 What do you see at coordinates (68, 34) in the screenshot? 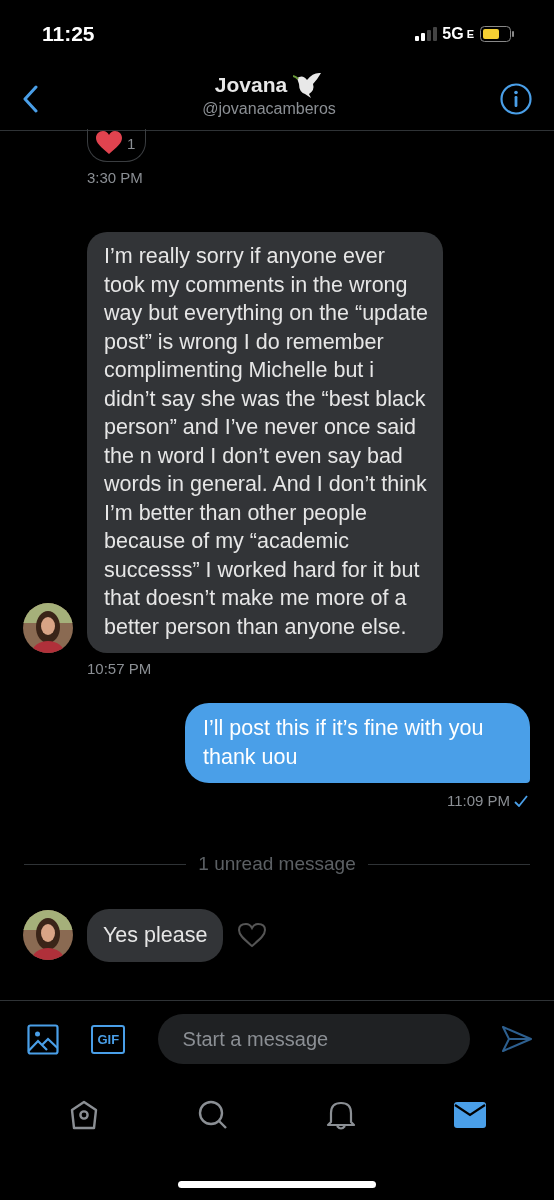
I see `status-time: 11:25` at bounding box center [68, 34].